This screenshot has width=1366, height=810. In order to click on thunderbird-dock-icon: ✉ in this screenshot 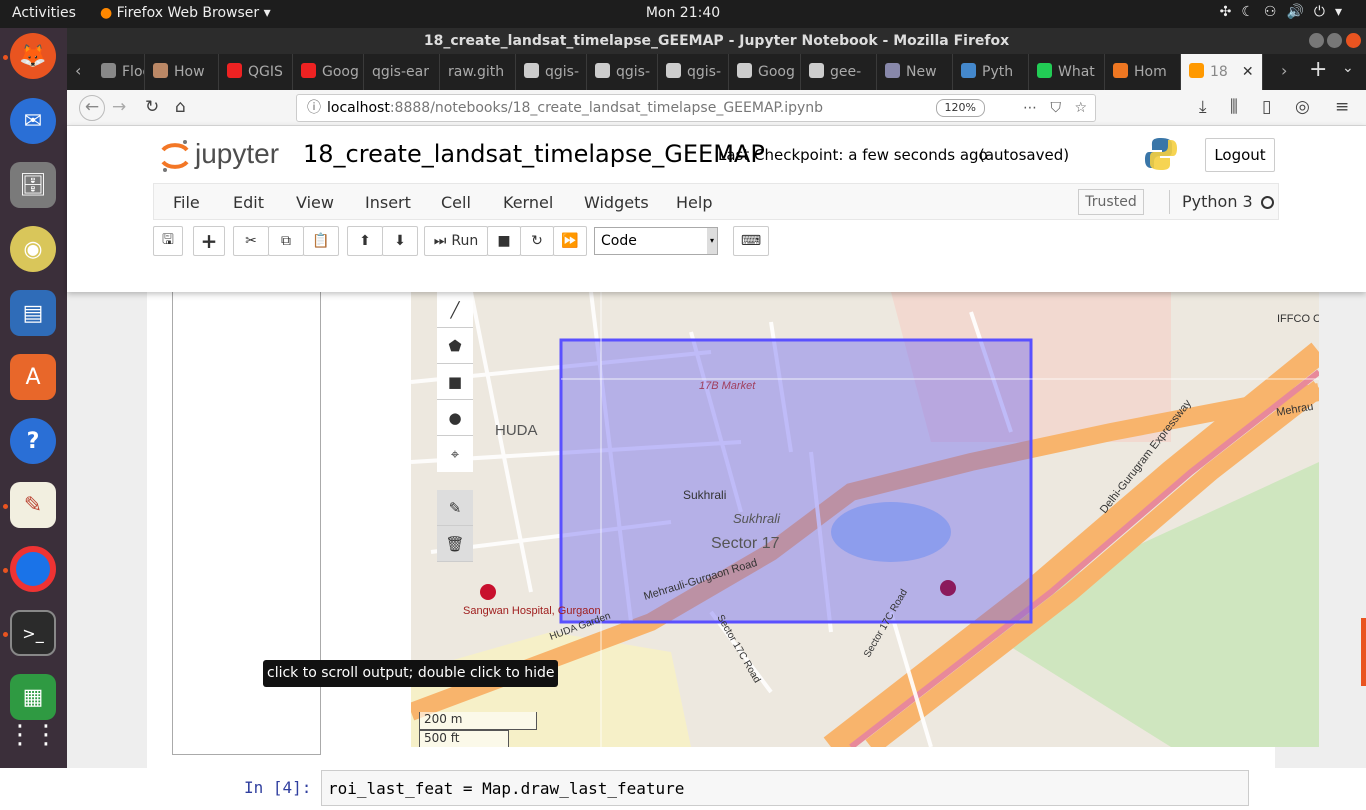, I will do `click(33, 121)`.